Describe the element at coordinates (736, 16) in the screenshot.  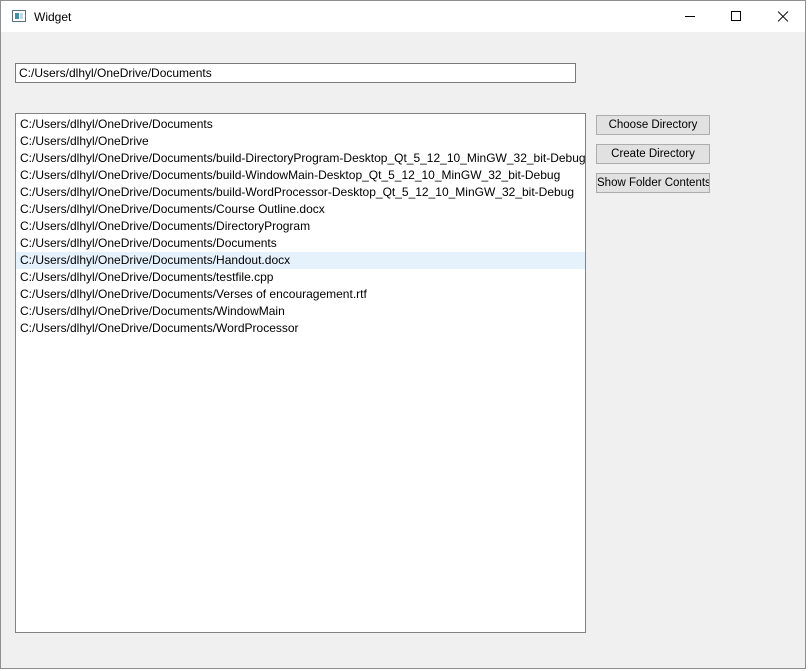
I see `maximize-icon` at that location.